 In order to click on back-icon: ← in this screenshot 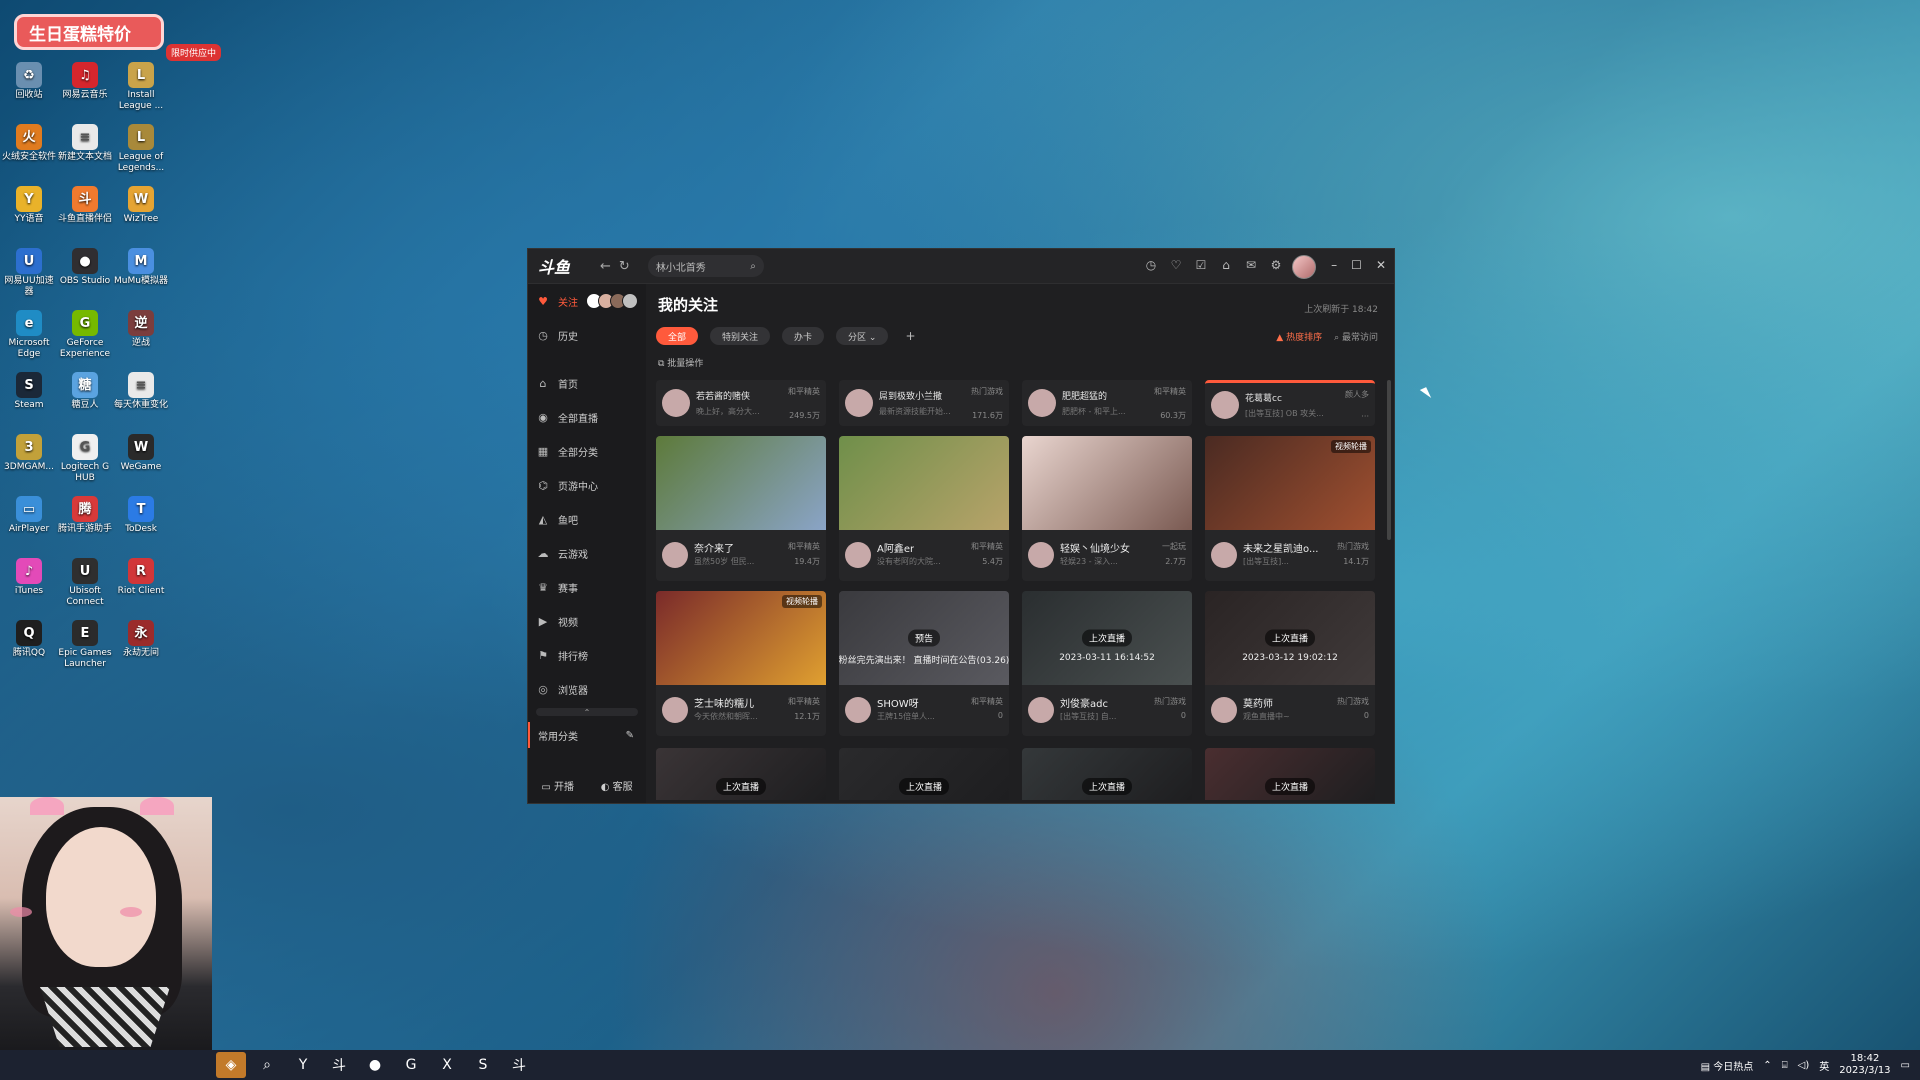, I will do `click(605, 266)`.